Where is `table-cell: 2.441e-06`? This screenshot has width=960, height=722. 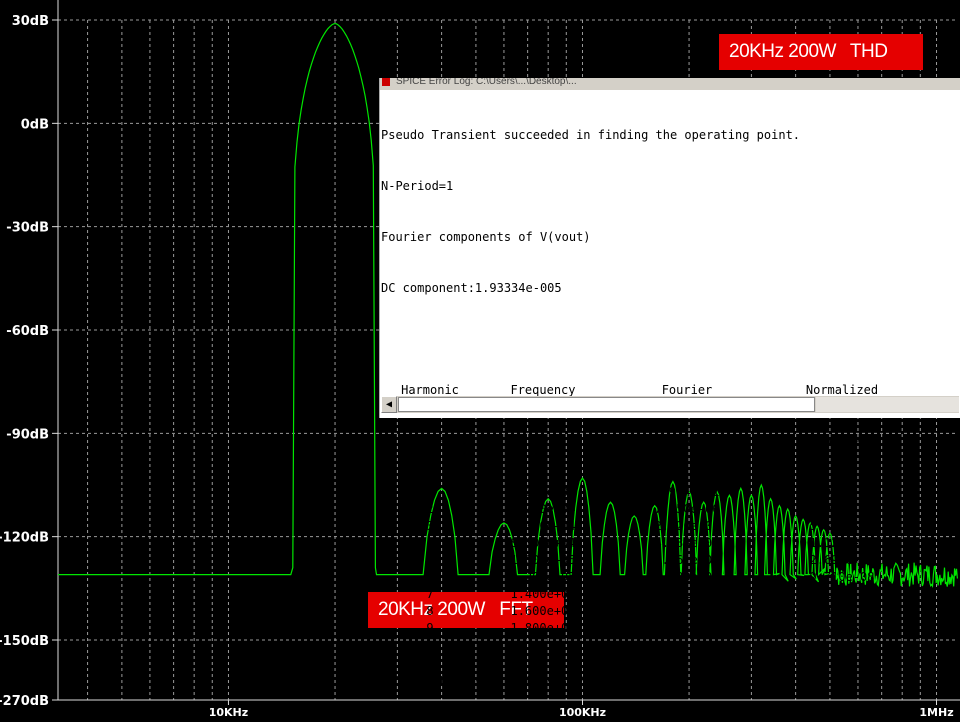
table-cell: 2.441e-06 is located at coordinates (687, 594).